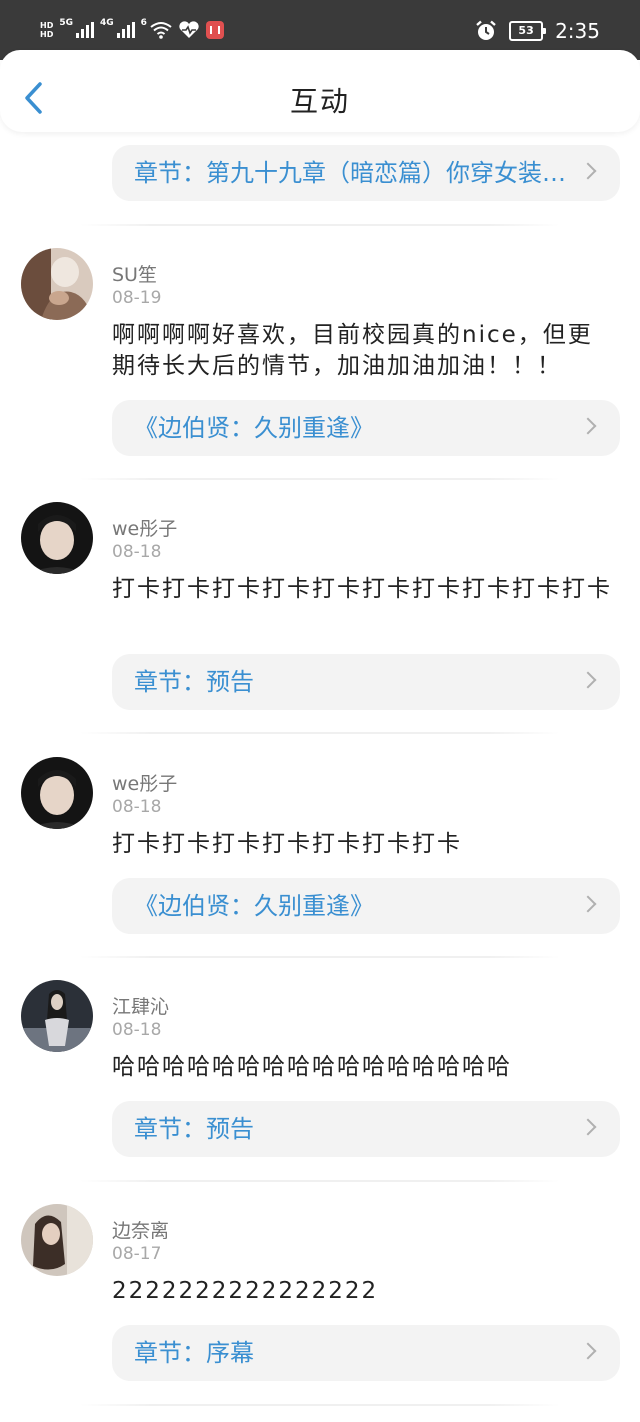 The image size is (640, 1422). Describe the element at coordinates (312, 1067) in the screenshot. I see `comment-text: 哈哈哈哈哈哈哈哈哈哈哈哈哈哈哈哈` at that location.